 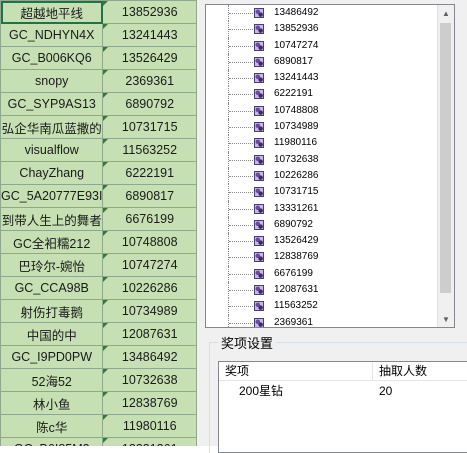 What do you see at coordinates (52, 127) in the screenshot?
I see `nickname-cell: 弘企华南瓜蓝撒的` at bounding box center [52, 127].